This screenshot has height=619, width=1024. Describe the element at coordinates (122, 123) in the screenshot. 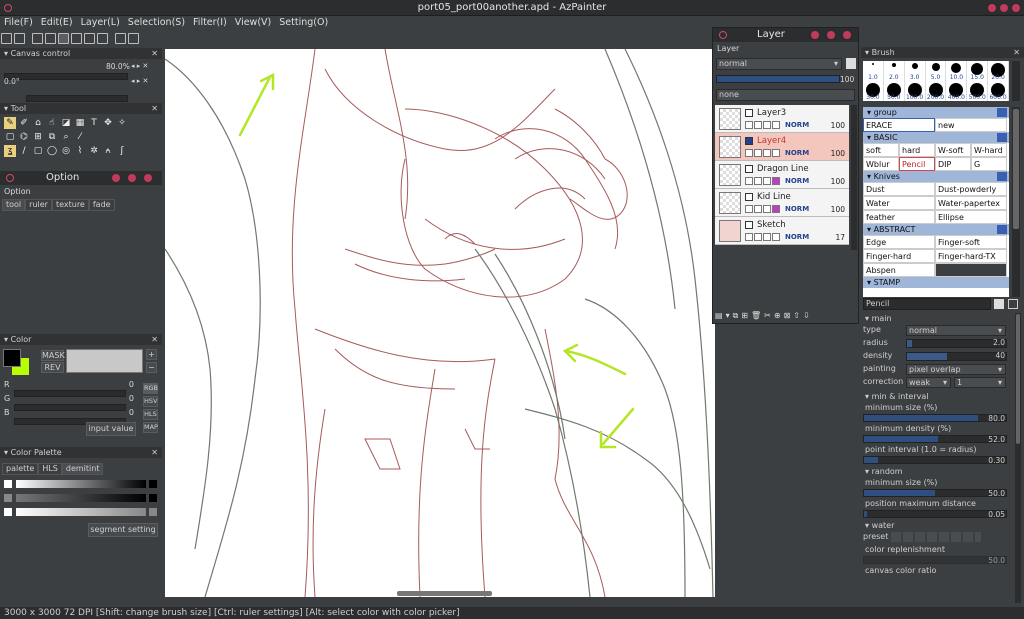

I see `magic-wand-icon: ✧` at that location.